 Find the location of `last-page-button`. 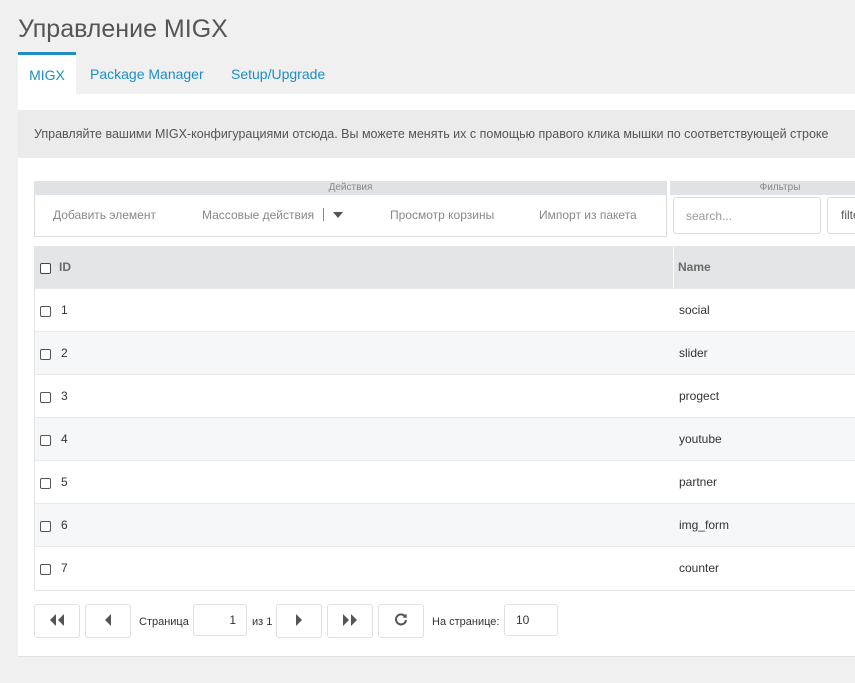

last-page-button is located at coordinates (350, 621).